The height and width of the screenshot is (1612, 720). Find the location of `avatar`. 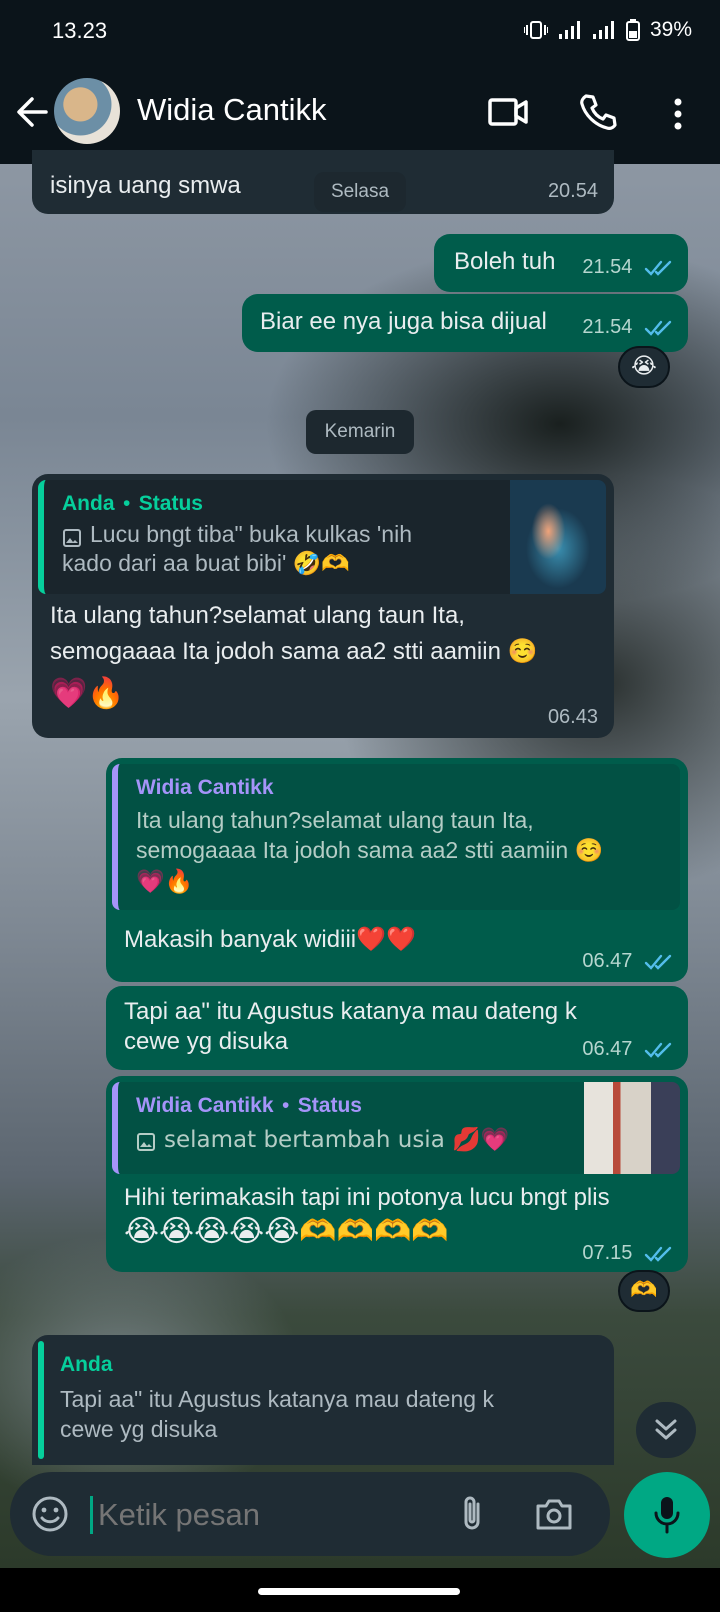

avatar is located at coordinates (87, 111).